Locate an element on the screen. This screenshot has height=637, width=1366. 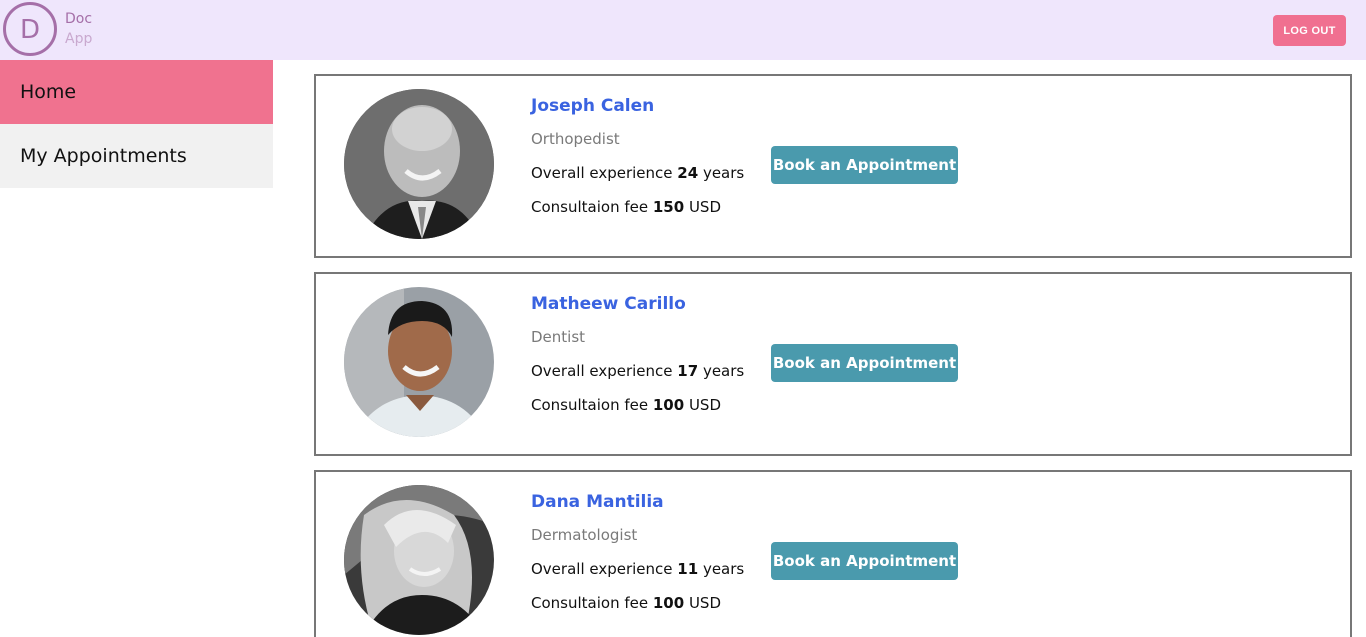
doctor-specialty: Orthopedist is located at coordinates (575, 139).